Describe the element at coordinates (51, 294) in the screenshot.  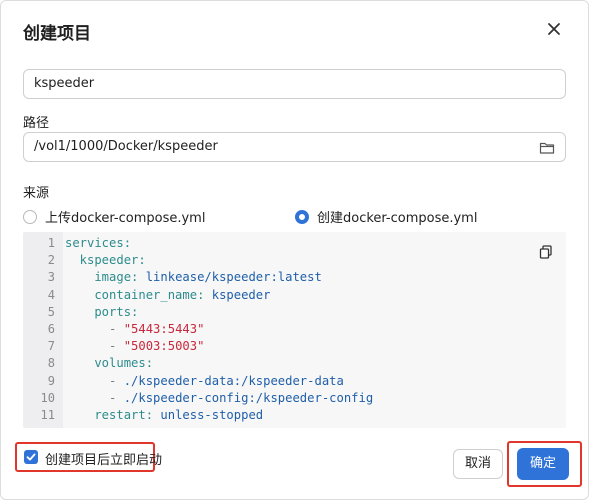
I see `line-number: 4` at that location.